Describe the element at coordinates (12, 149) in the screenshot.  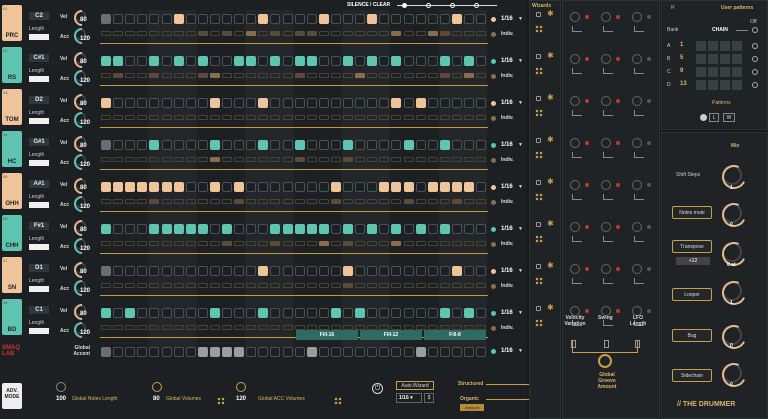
I see `track-tab-hc: 04 HC` at that location.